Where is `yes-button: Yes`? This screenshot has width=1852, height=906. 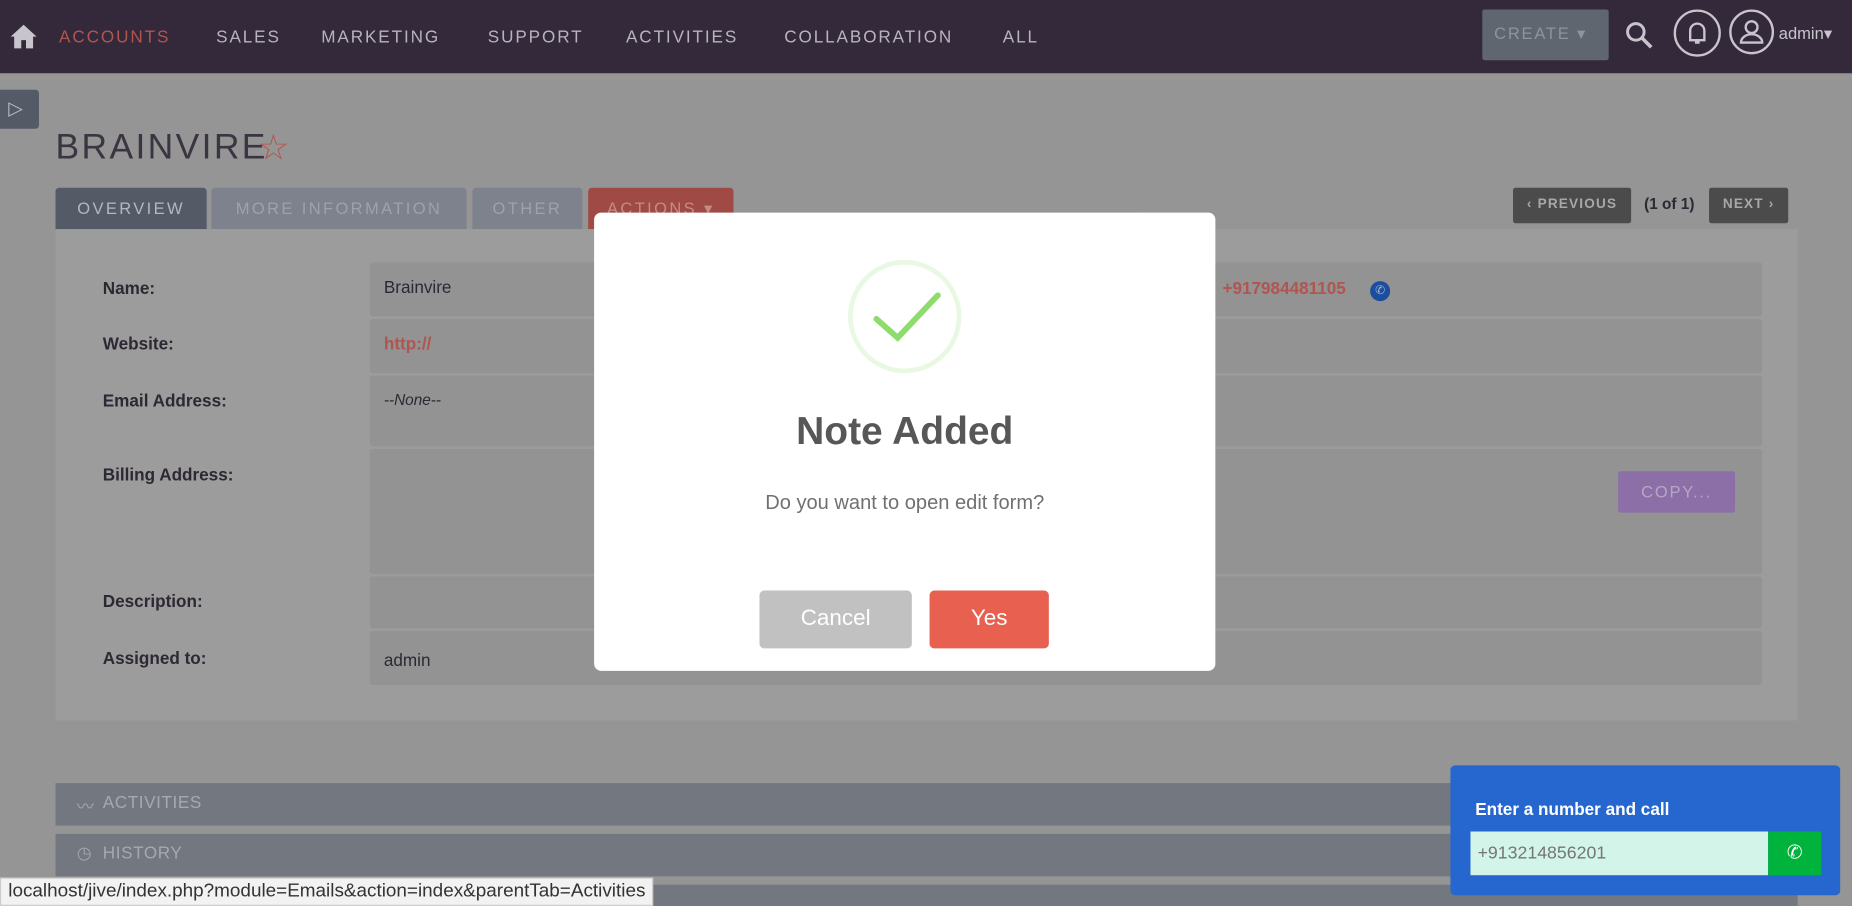 yes-button: Yes is located at coordinates (989, 619).